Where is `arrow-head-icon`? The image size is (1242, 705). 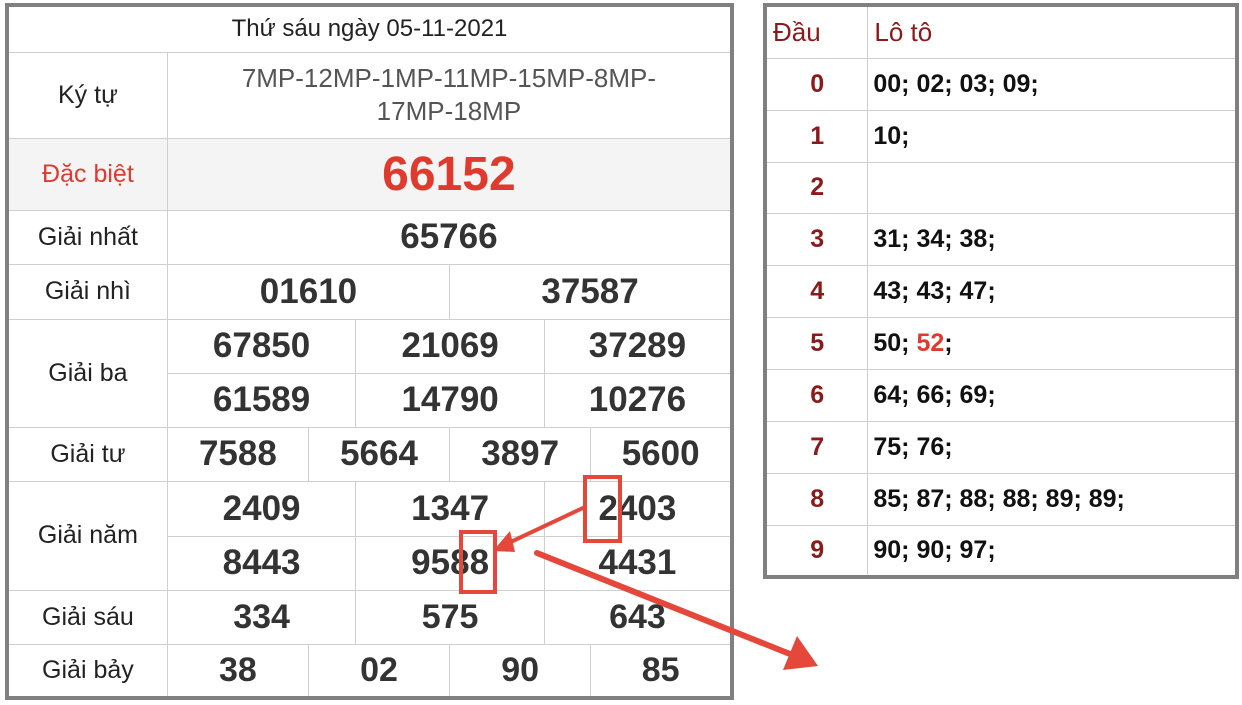
arrow-head-icon is located at coordinates (800, 653).